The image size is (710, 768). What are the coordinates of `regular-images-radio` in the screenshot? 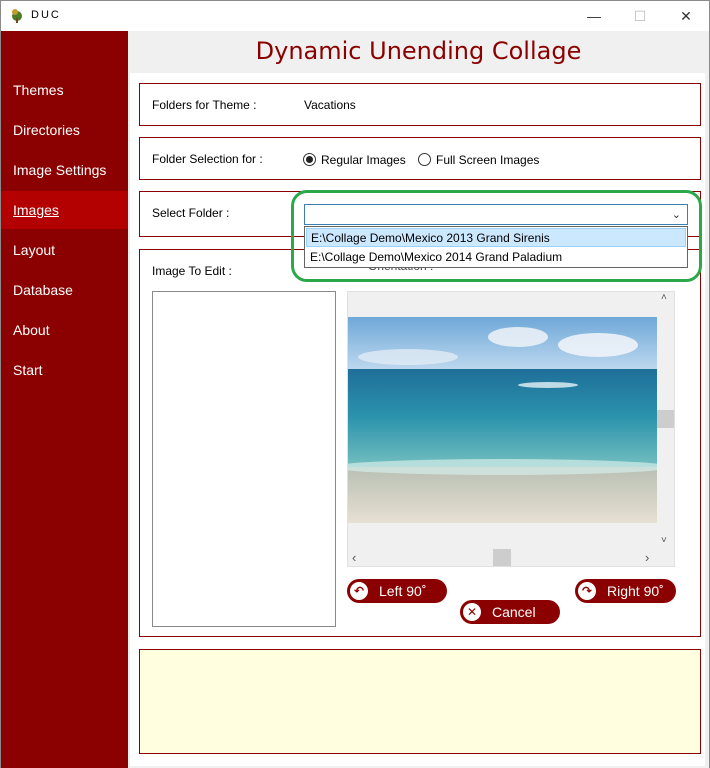 It's located at (309, 159).